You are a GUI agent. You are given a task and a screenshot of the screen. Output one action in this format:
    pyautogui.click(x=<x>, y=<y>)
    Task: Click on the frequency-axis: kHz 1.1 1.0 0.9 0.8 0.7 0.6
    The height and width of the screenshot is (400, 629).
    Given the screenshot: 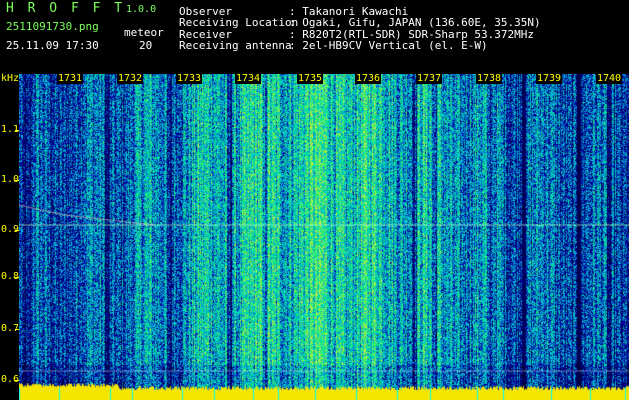 What is the action you would take?
    pyautogui.click(x=9, y=237)
    